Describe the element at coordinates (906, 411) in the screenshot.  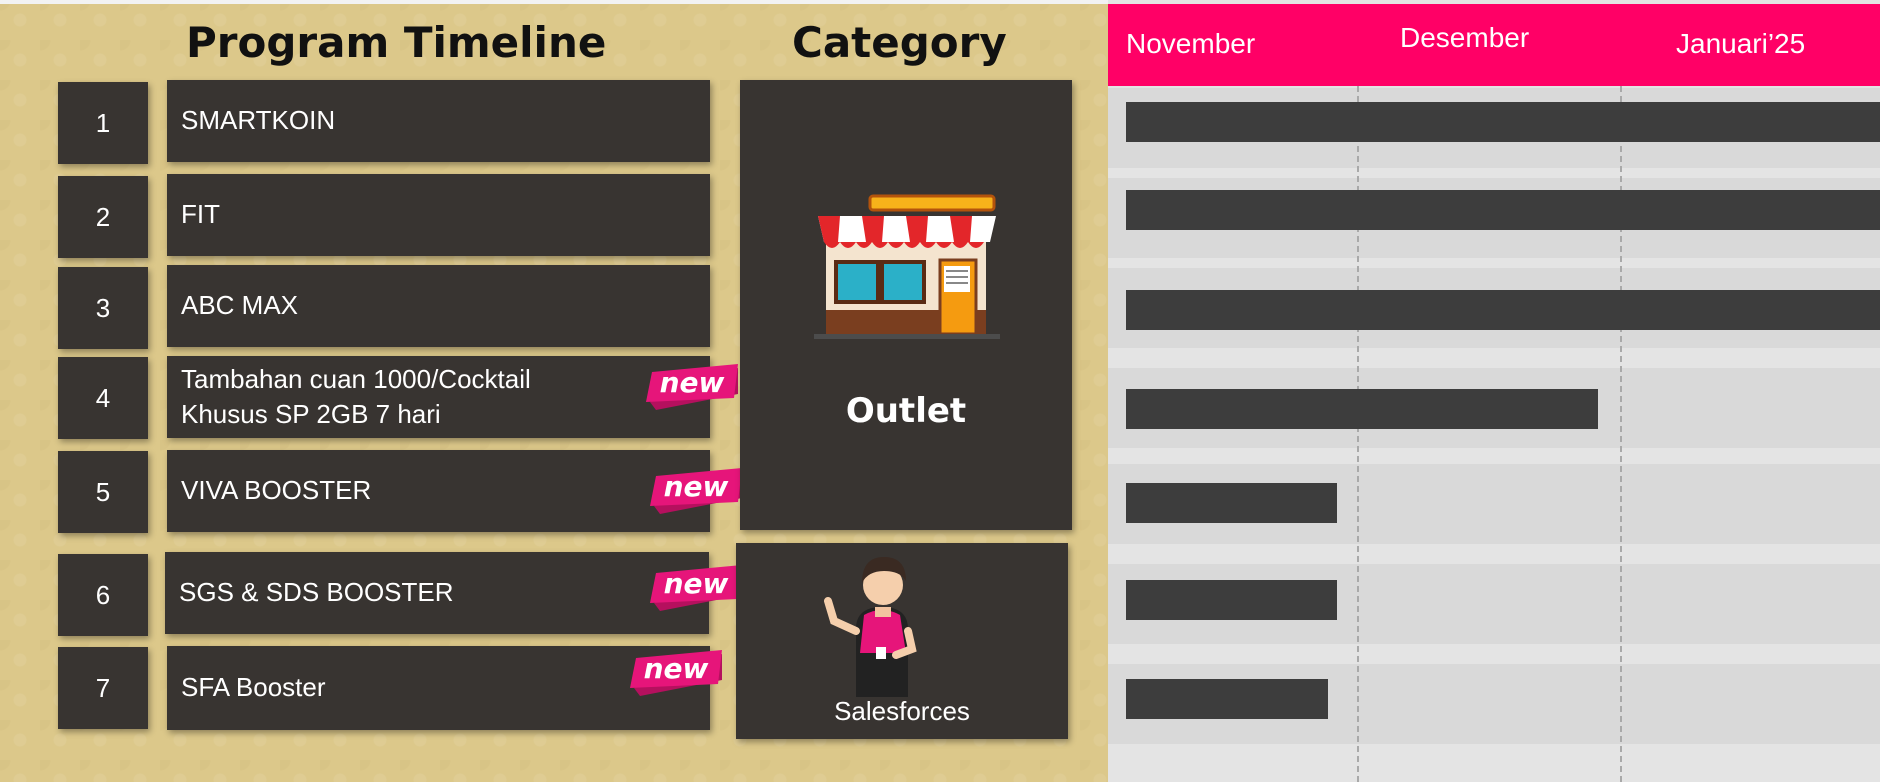
I see `outlet-label: Outlet` at that location.